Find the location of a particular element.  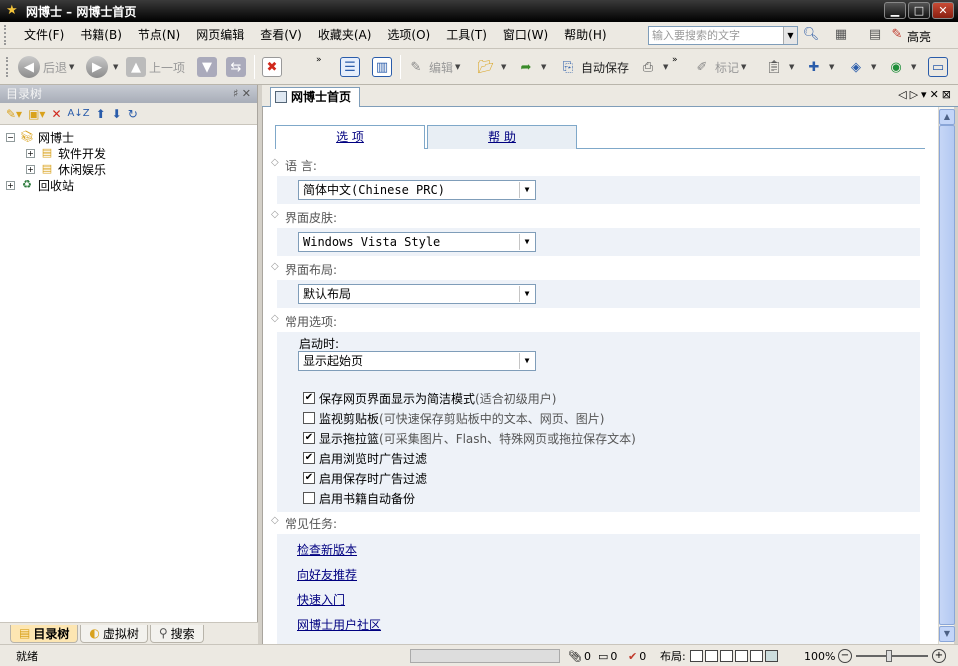

tree-node-recycle: + ♻ 回收站 is located at coordinates (131, 185).